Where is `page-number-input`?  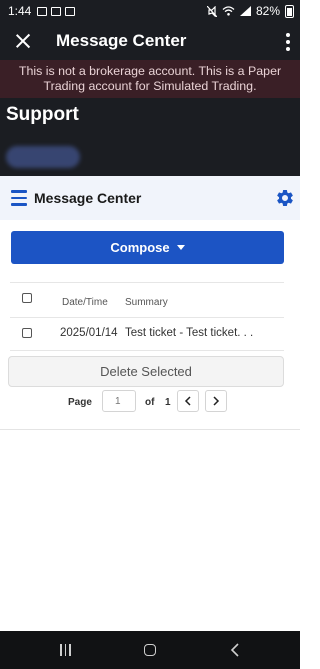
page-number-input is located at coordinates (119, 401).